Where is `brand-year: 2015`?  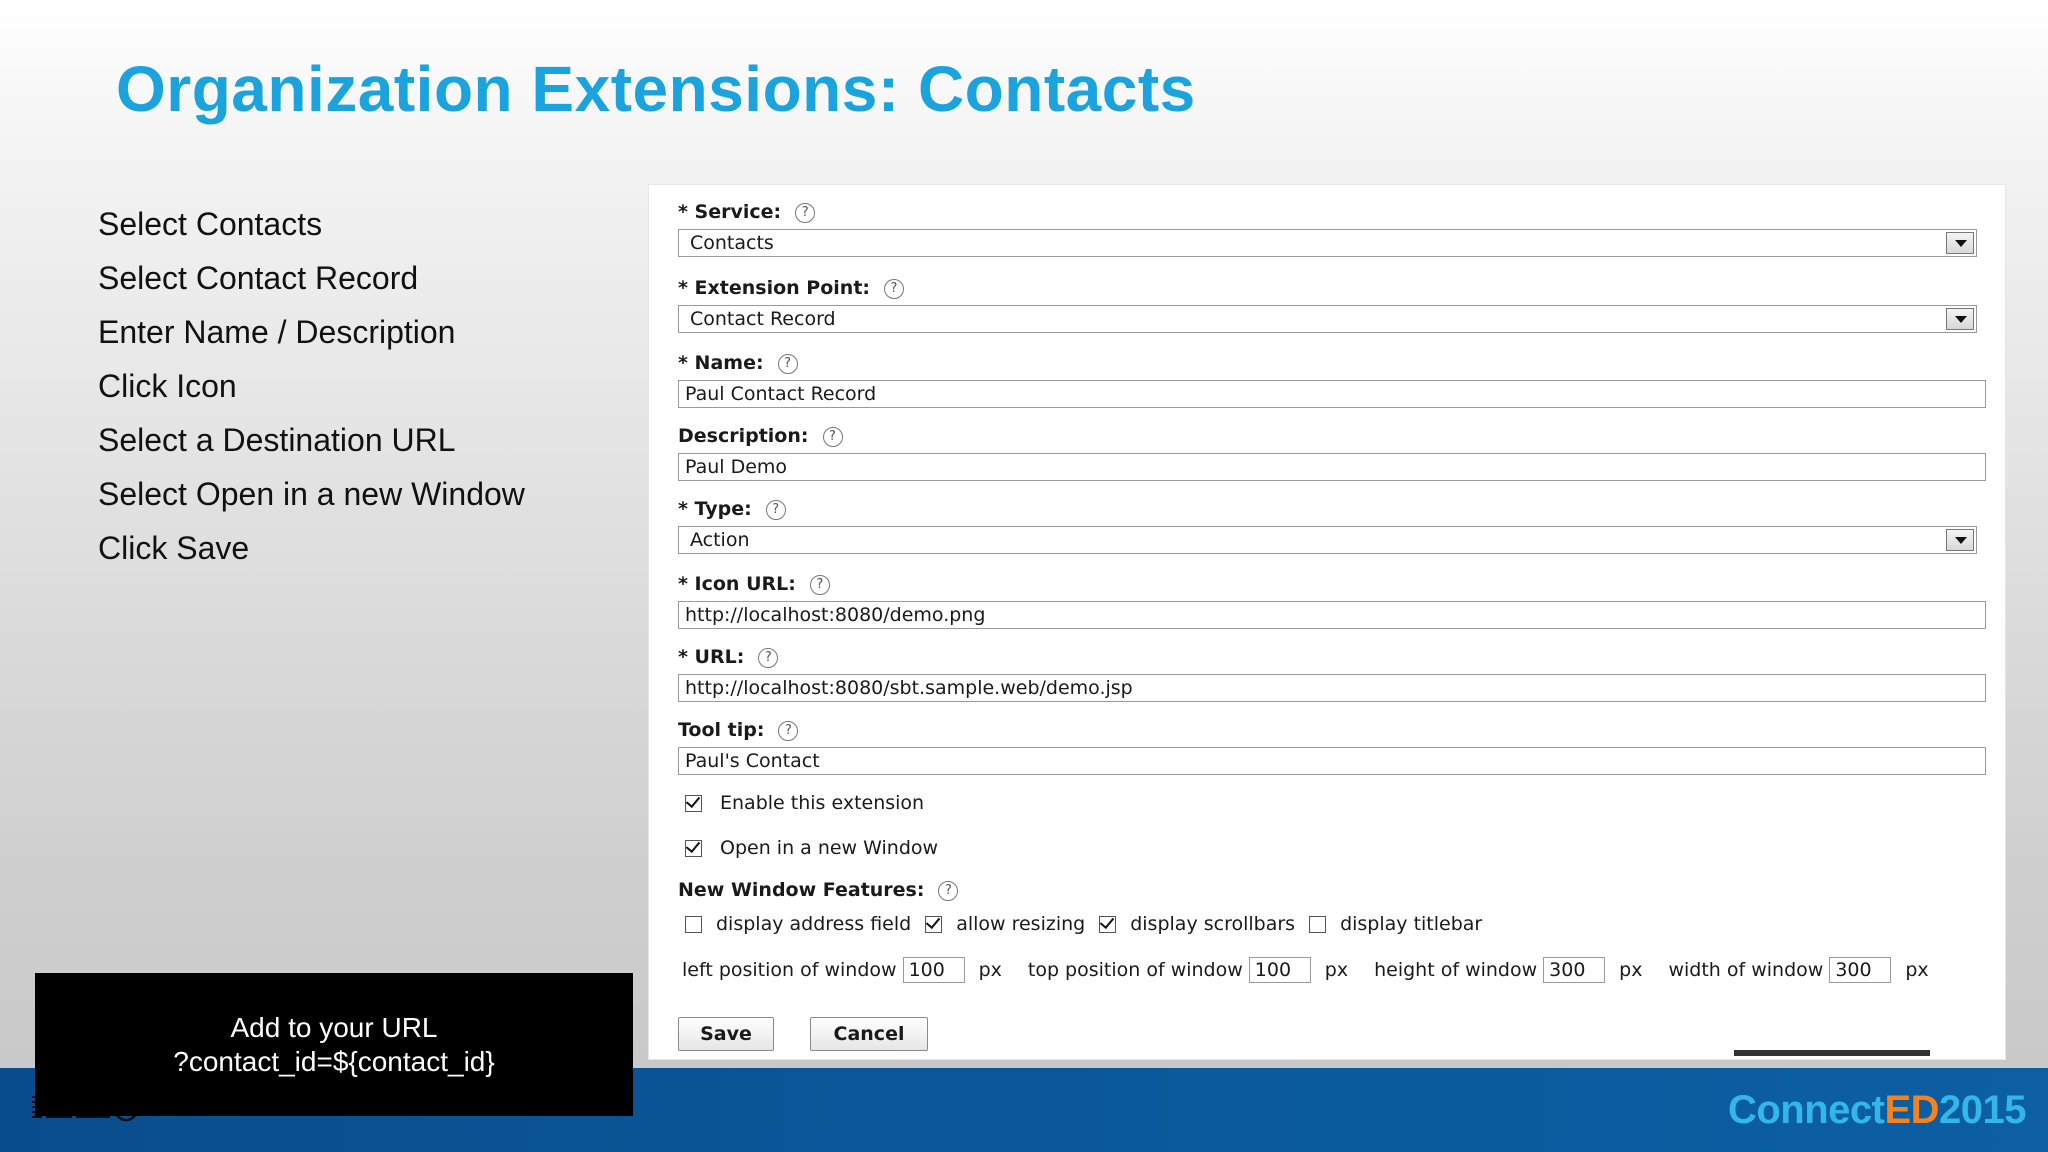 brand-year: 2015 is located at coordinates (1982, 1110).